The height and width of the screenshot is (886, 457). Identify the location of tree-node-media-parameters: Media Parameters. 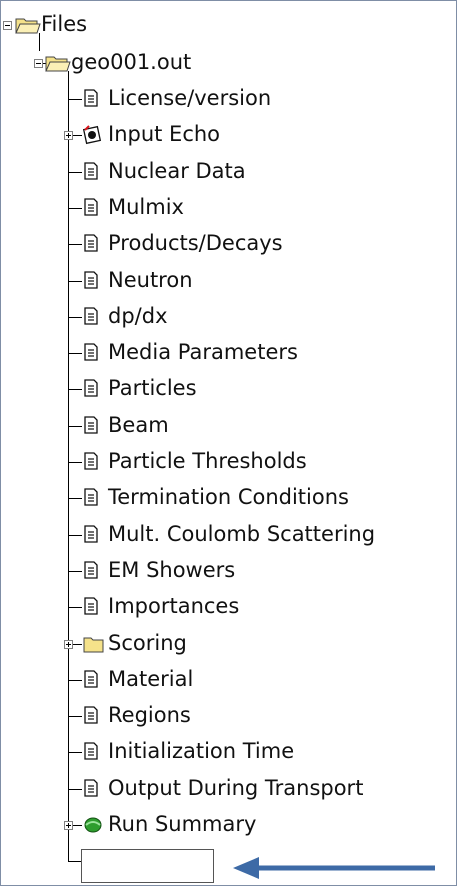
(226, 353).